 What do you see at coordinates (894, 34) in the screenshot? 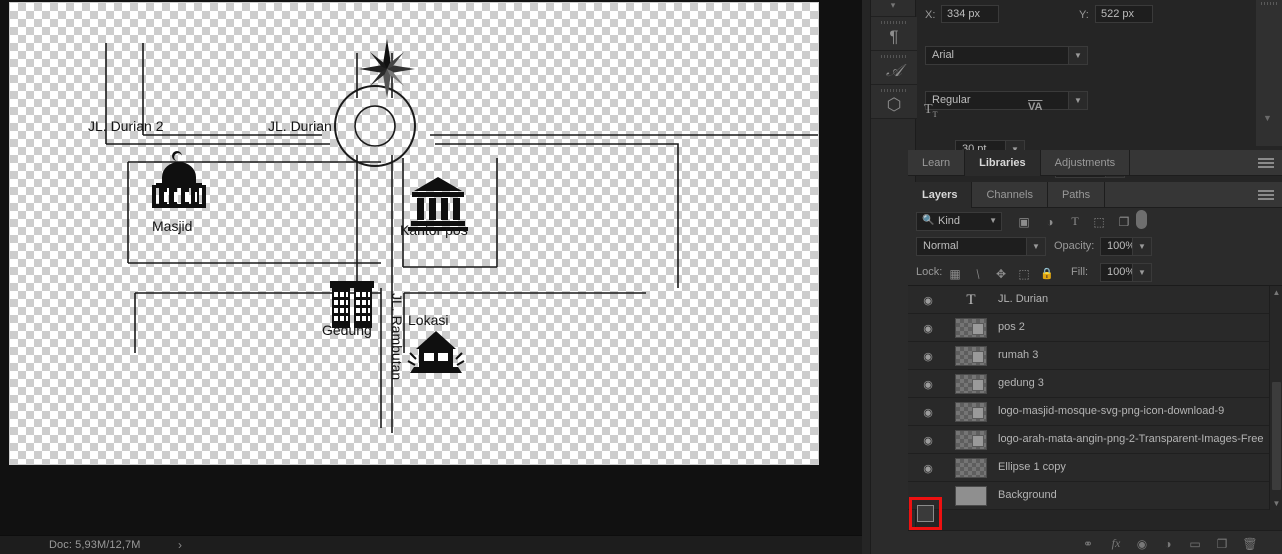
I see `rail-item-paragraph-panel: ¶` at bounding box center [894, 34].